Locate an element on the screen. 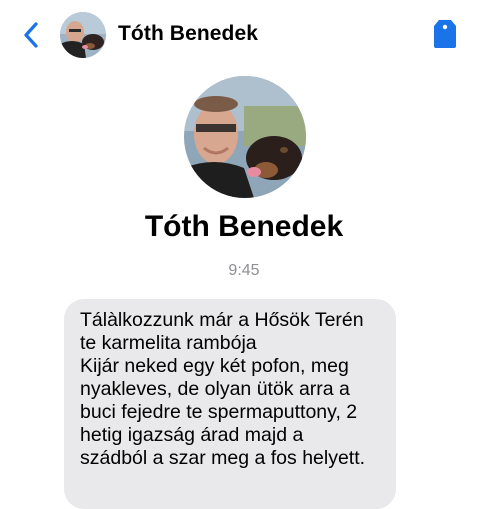  contact-avatar is located at coordinates (83, 35).